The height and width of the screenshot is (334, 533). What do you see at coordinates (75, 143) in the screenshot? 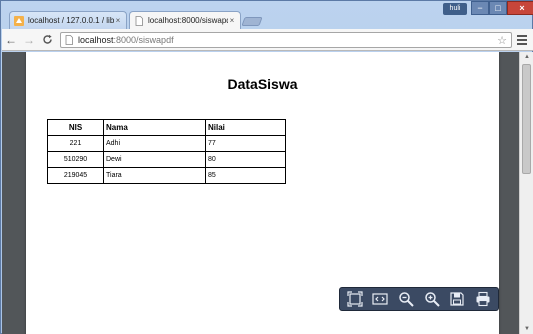
I see `cell-nis: 221` at bounding box center [75, 143].